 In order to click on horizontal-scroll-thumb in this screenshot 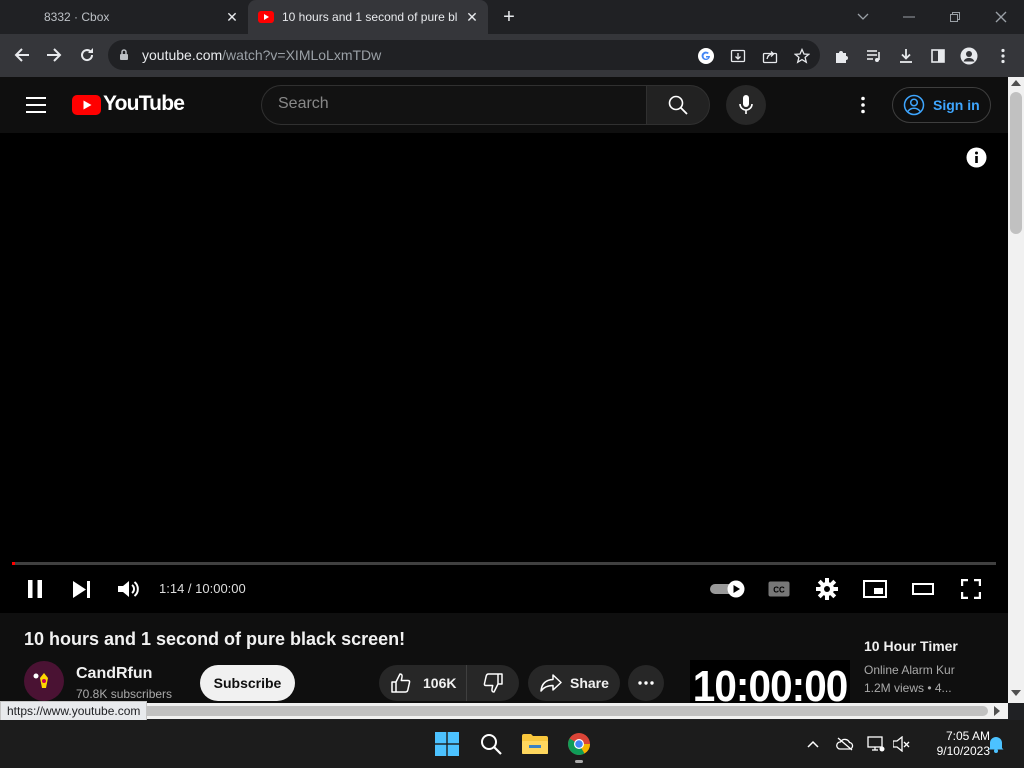, I will do `click(502, 711)`.